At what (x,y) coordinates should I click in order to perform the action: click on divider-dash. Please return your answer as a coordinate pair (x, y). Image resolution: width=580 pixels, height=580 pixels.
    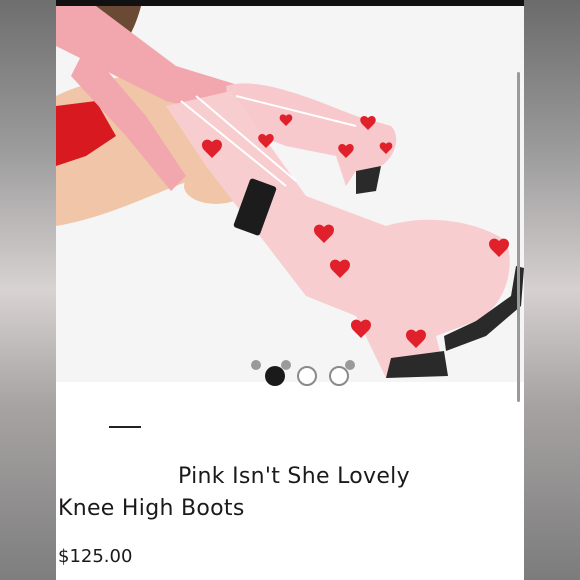
    Looking at the image, I should click on (125, 427).